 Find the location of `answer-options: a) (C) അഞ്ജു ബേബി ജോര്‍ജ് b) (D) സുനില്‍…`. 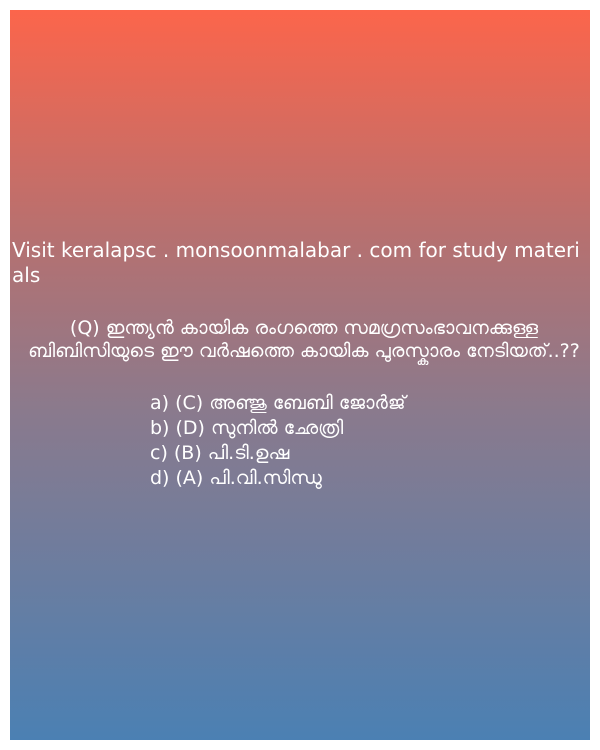

answer-options: a) (C) അഞ്ജു ബേബി ജോര്‍ജ് b) (D) സുനില്‍… is located at coordinates (278, 441).